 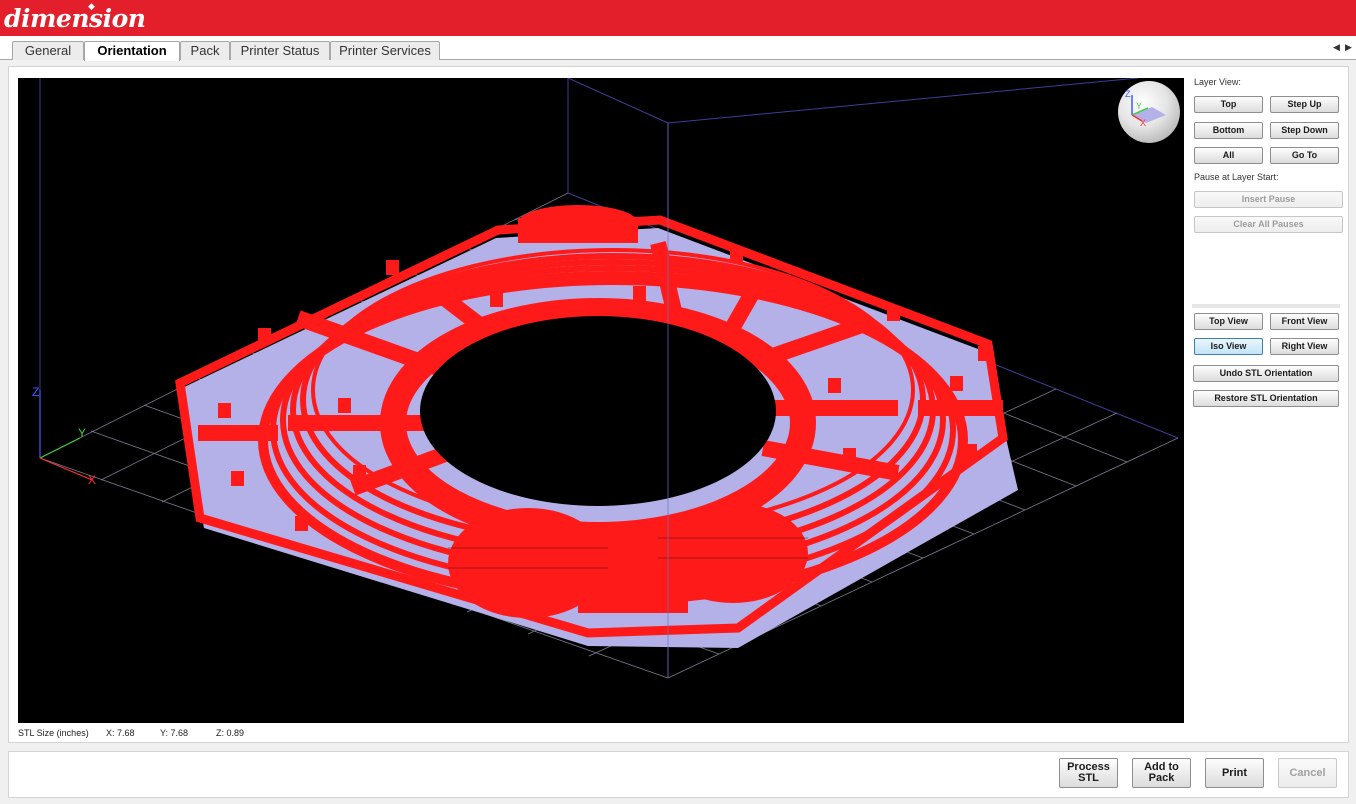 I want to click on axis-y-label: Y, so click(x=82, y=433).